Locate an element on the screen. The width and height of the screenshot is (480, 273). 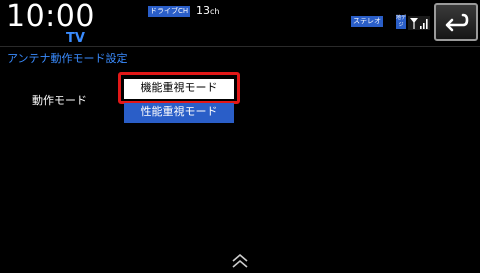
option-performance-priority: 性能重視モード is located at coordinates (179, 113).